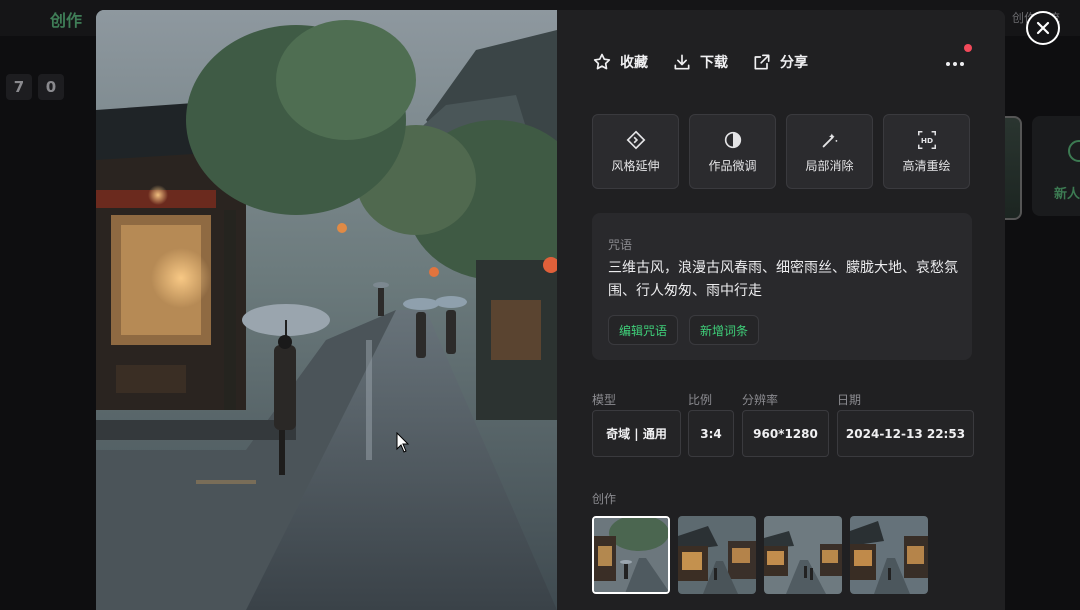 The image size is (1080, 610). What do you see at coordinates (1012, 168) in the screenshot?
I see `background-card` at bounding box center [1012, 168].